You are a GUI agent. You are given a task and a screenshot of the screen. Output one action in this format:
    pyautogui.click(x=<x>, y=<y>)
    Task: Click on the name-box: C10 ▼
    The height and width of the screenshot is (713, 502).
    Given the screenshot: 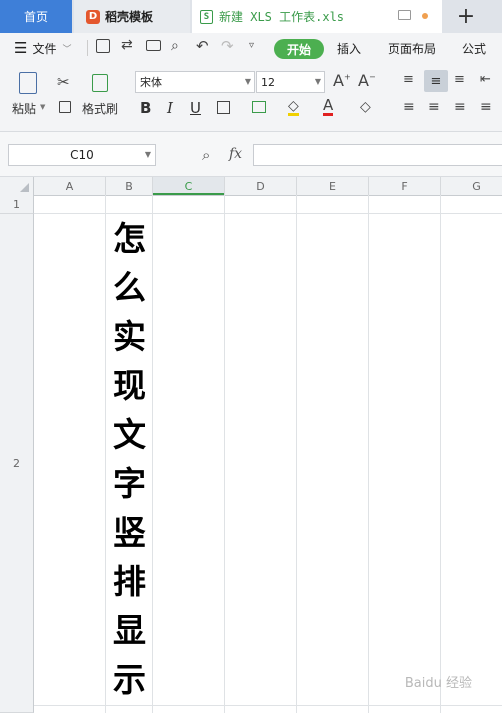 What is the action you would take?
    pyautogui.click(x=82, y=155)
    